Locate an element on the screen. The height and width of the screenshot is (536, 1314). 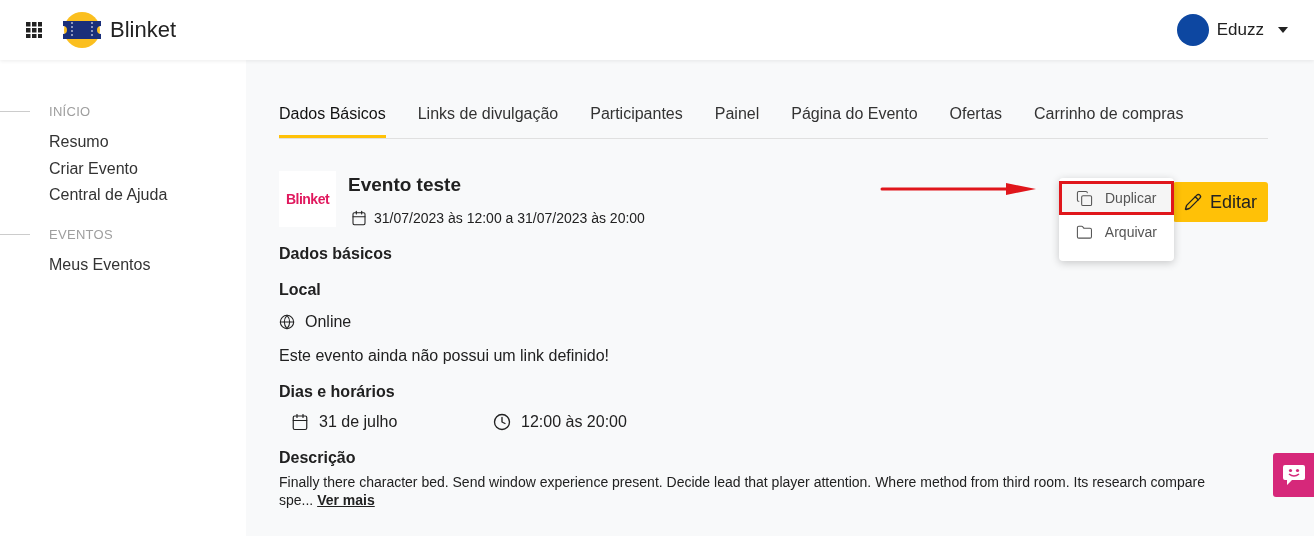
folder-icon is located at coordinates (1084, 232).